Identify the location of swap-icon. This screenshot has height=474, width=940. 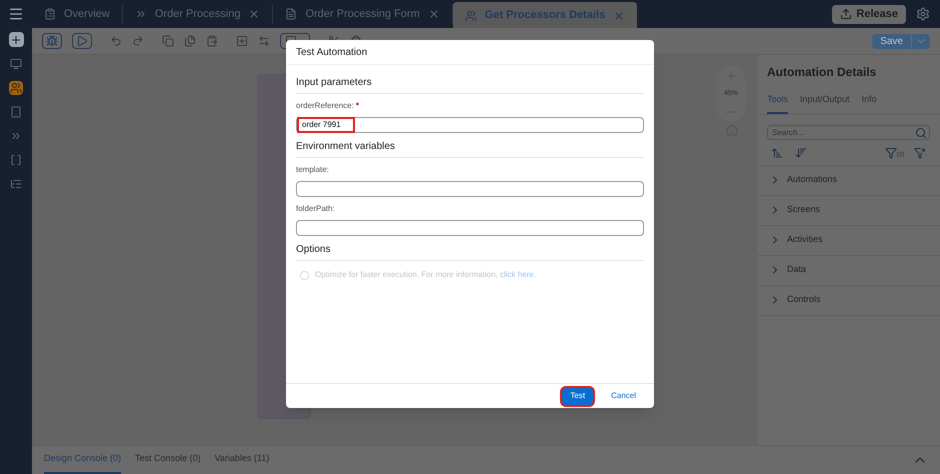
(264, 41).